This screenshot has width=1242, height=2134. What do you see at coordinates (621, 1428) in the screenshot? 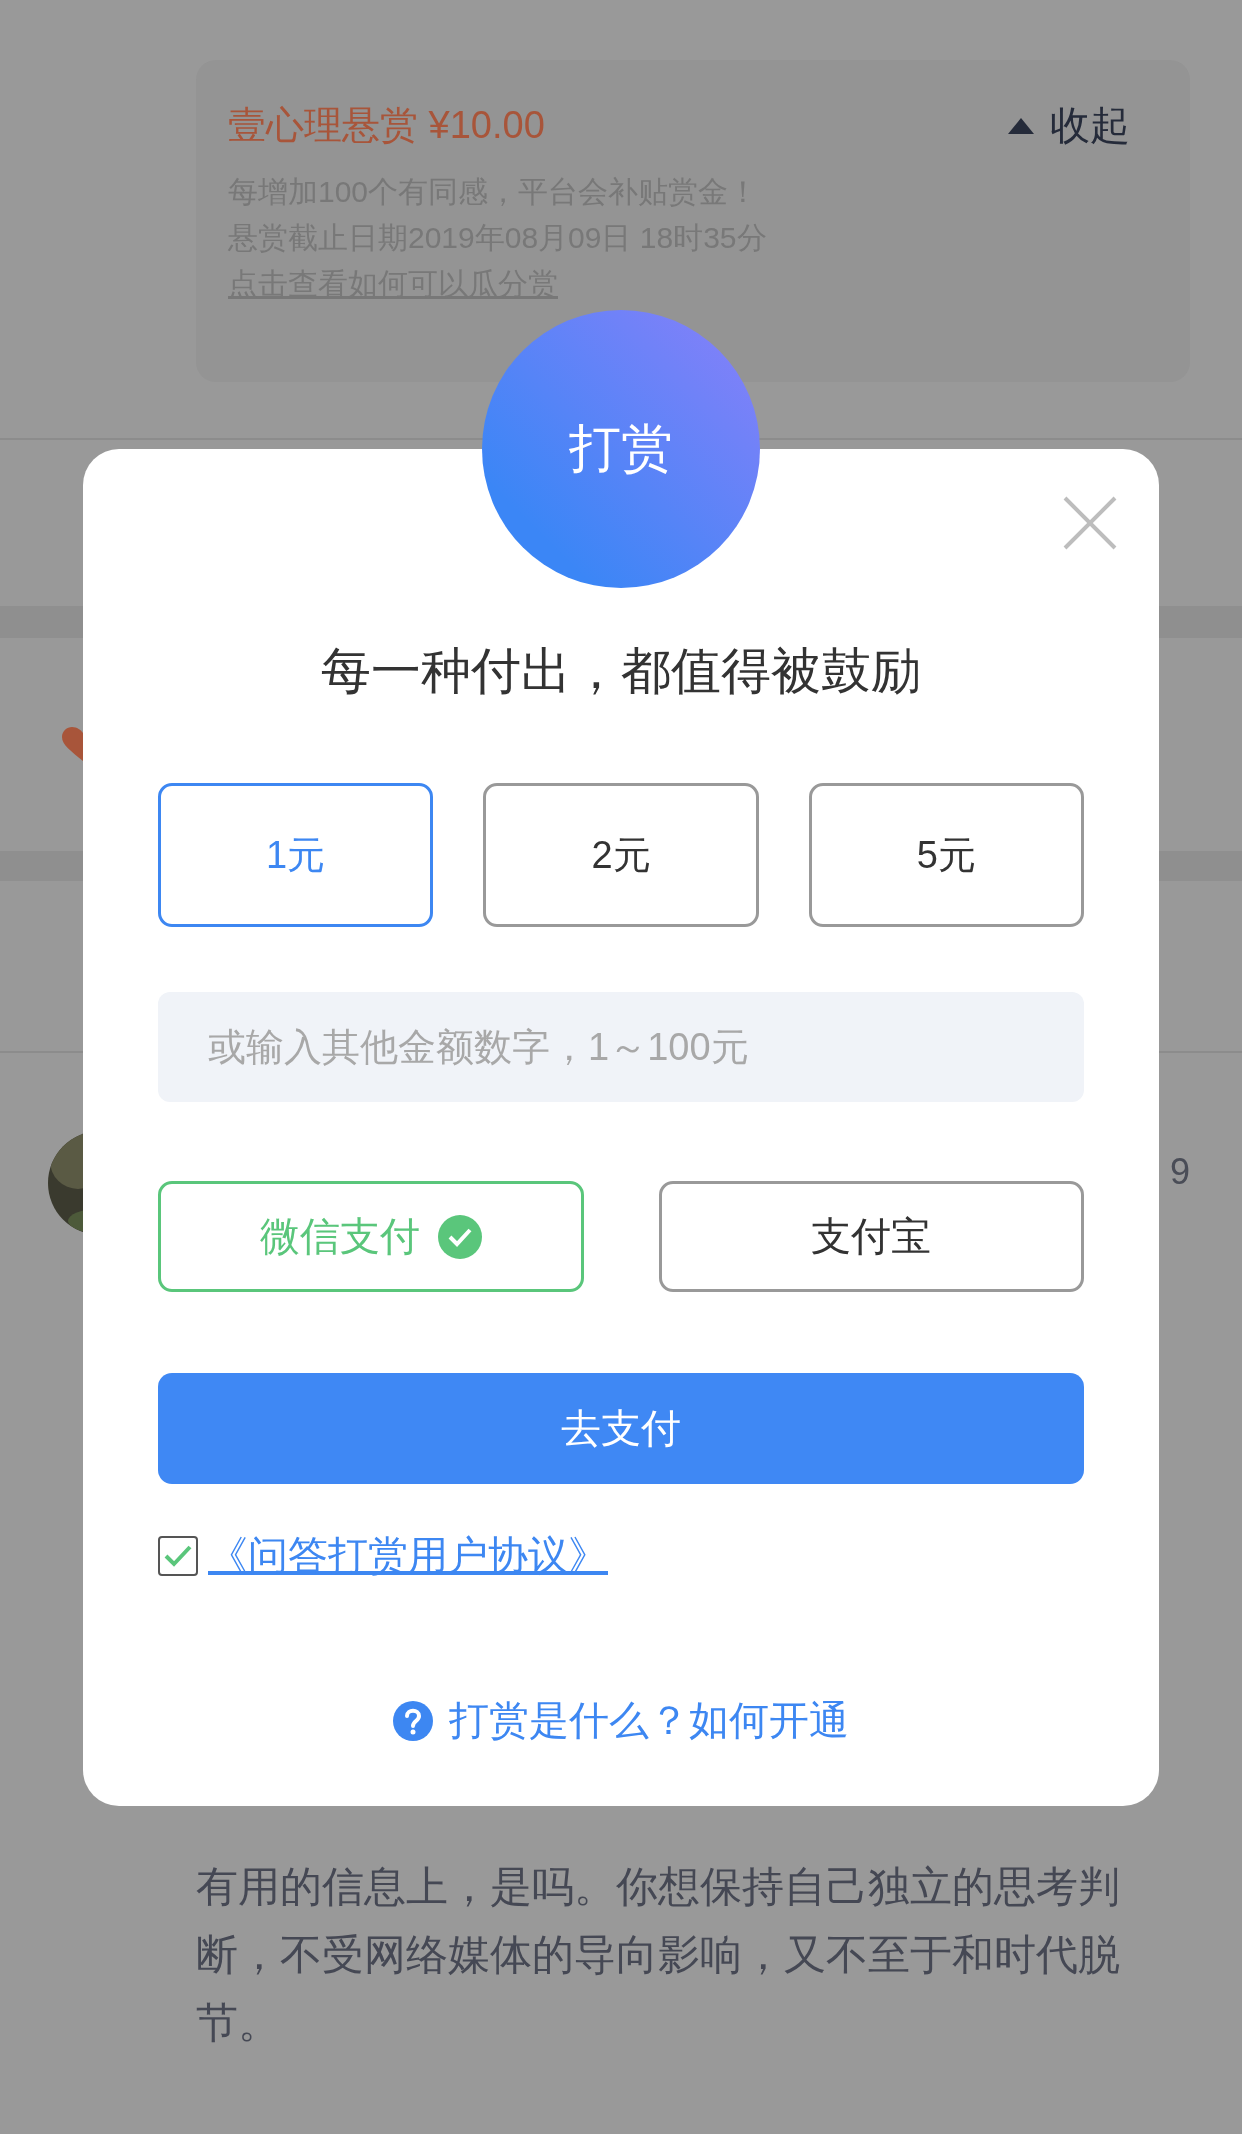
I see `pay-button: 去支付` at bounding box center [621, 1428].